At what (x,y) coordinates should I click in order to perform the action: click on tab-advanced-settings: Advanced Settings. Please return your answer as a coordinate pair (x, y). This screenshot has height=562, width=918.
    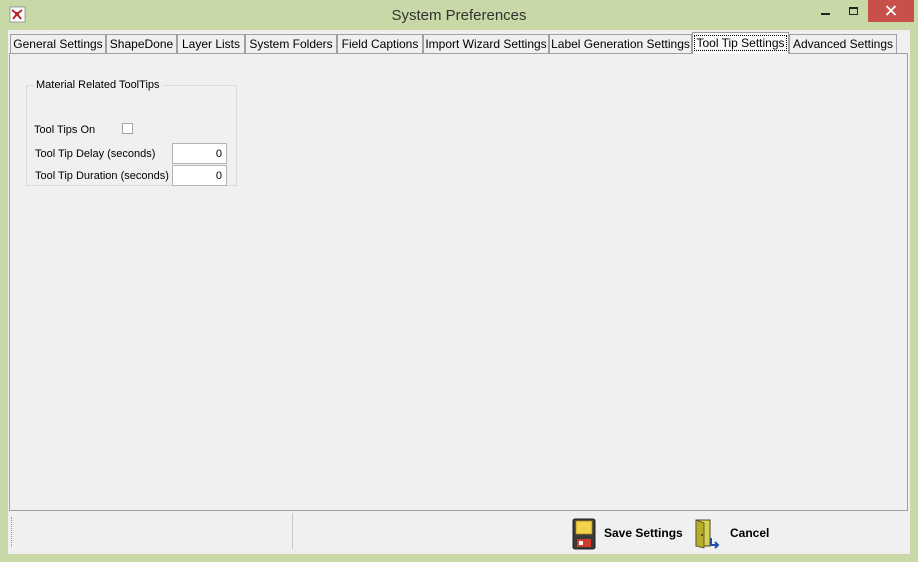
    Looking at the image, I should click on (843, 43).